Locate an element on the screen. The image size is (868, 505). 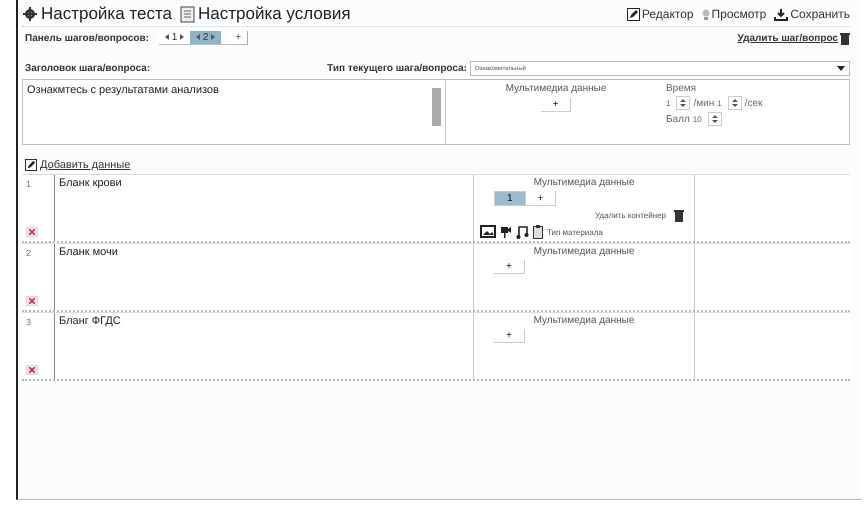
item-text-field: Бланк мочи is located at coordinates (263, 277).